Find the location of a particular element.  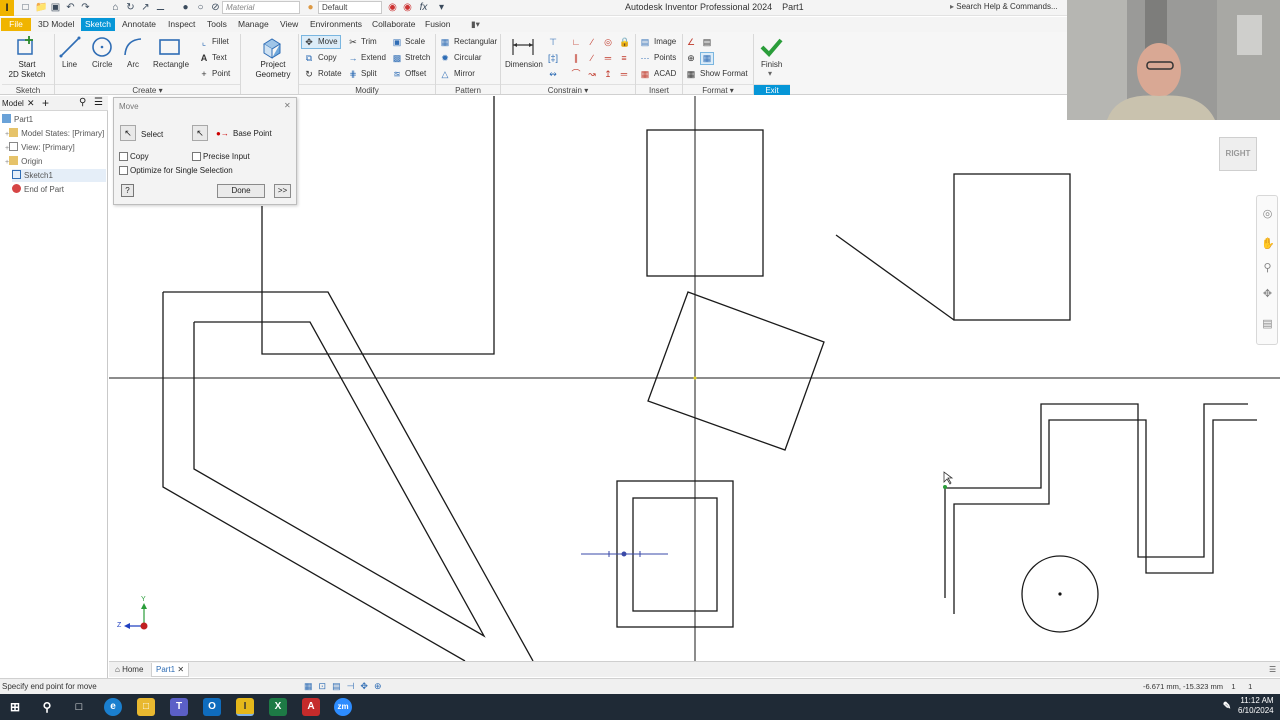

status-toolbar: ▦⊡▤⊣✥⊕ is located at coordinates (346, 686).